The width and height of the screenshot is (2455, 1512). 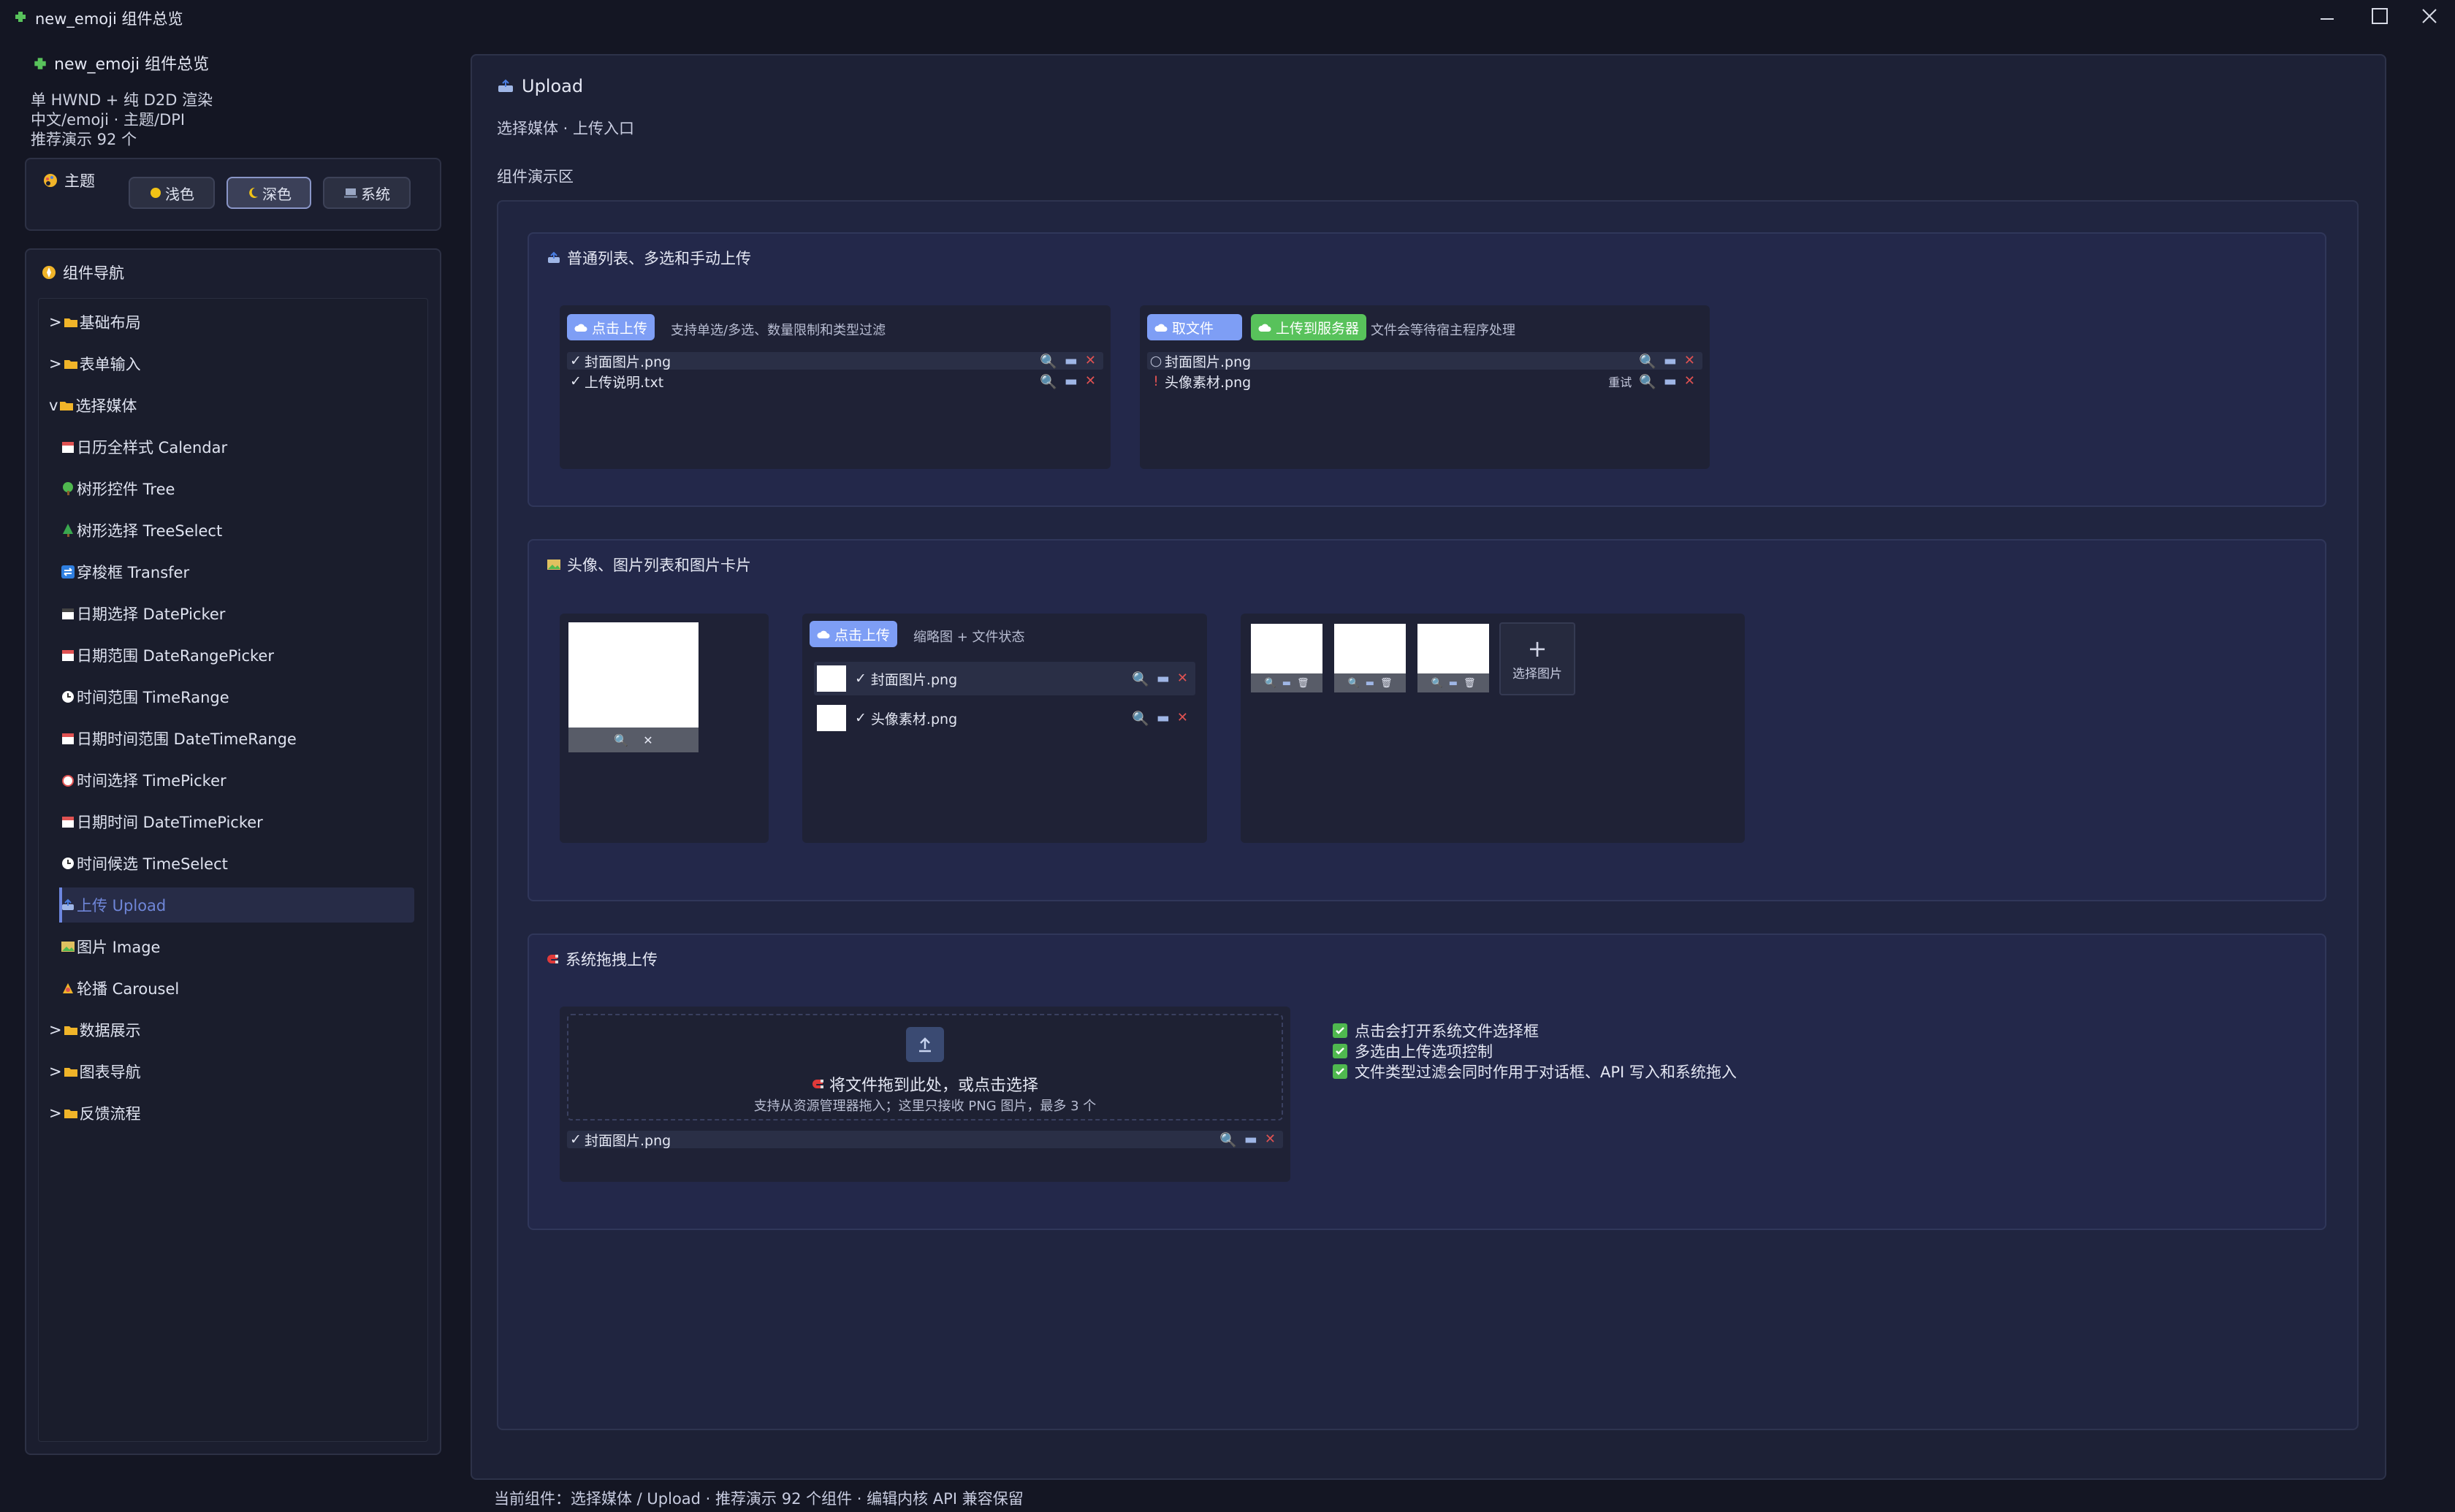 I want to click on theme-panel: 主题 浅色 深色 系统, so click(x=233, y=195).